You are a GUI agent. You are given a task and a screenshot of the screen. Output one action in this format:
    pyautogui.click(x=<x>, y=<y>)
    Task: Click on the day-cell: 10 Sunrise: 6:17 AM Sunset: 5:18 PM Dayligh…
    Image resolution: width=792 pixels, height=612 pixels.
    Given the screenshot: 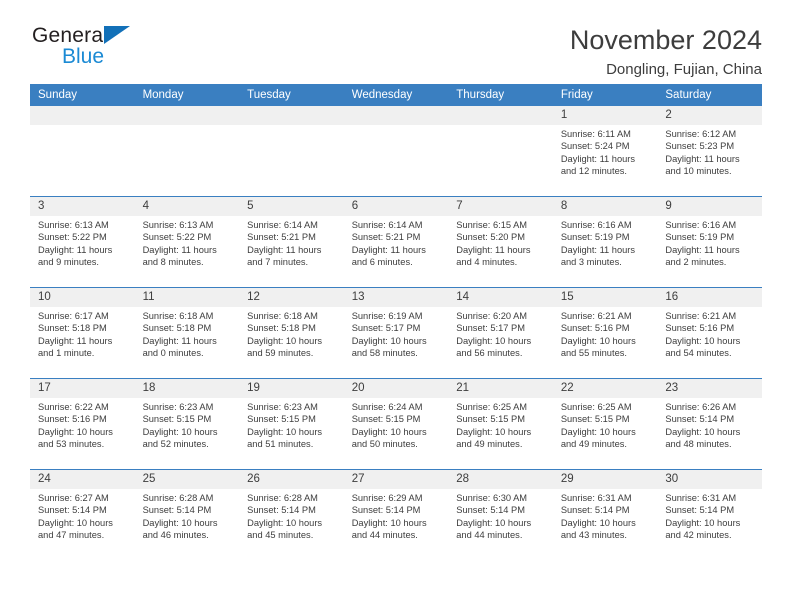 What is the action you would take?
    pyautogui.click(x=82, y=333)
    